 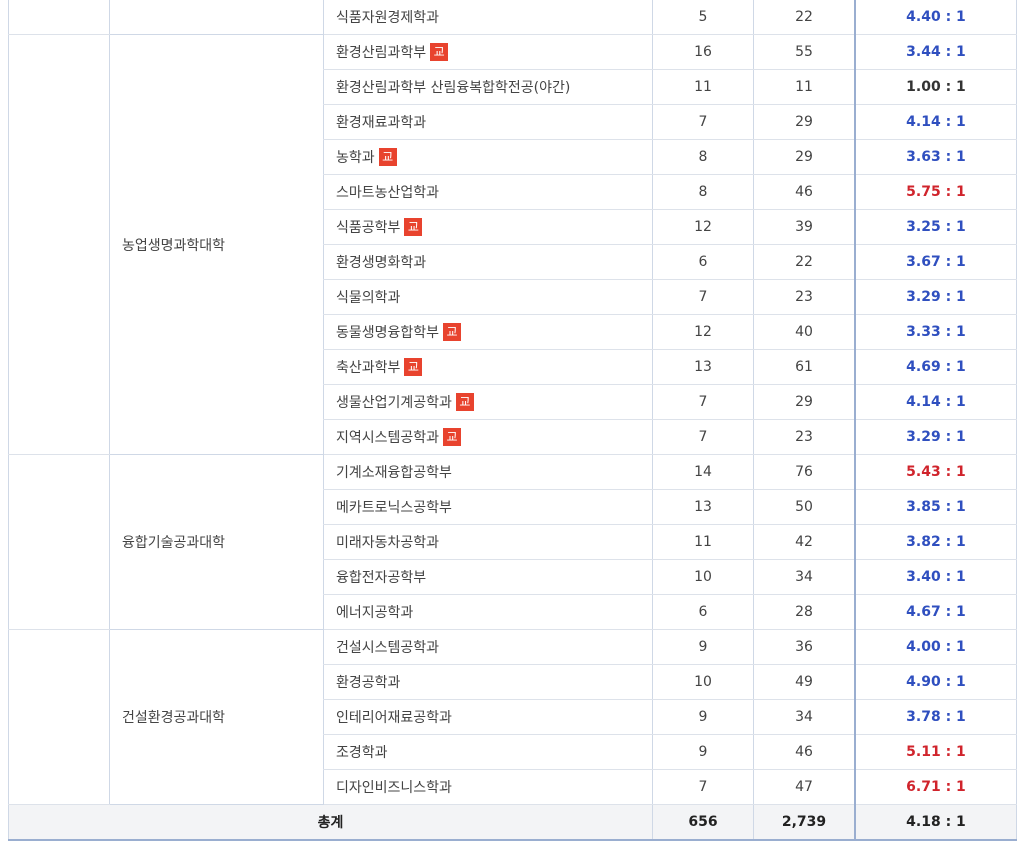 What do you see at coordinates (936, 332) in the screenshot?
I see `ratio-cell: 3.33 : 1` at bounding box center [936, 332].